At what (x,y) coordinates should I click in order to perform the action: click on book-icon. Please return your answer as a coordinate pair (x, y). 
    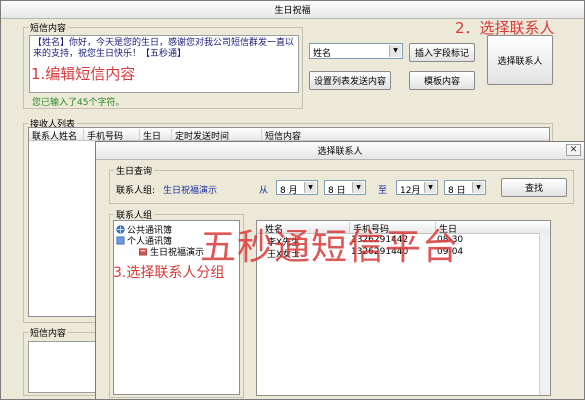
    Looking at the image, I should click on (120, 242).